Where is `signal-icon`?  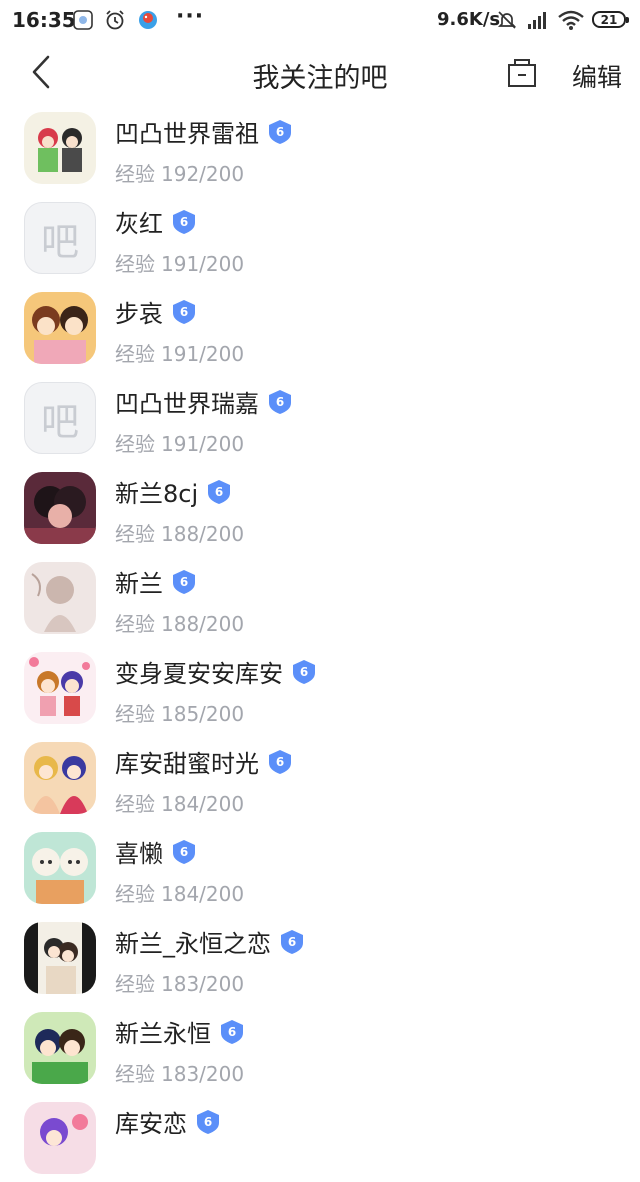 signal-icon is located at coordinates (537, 20).